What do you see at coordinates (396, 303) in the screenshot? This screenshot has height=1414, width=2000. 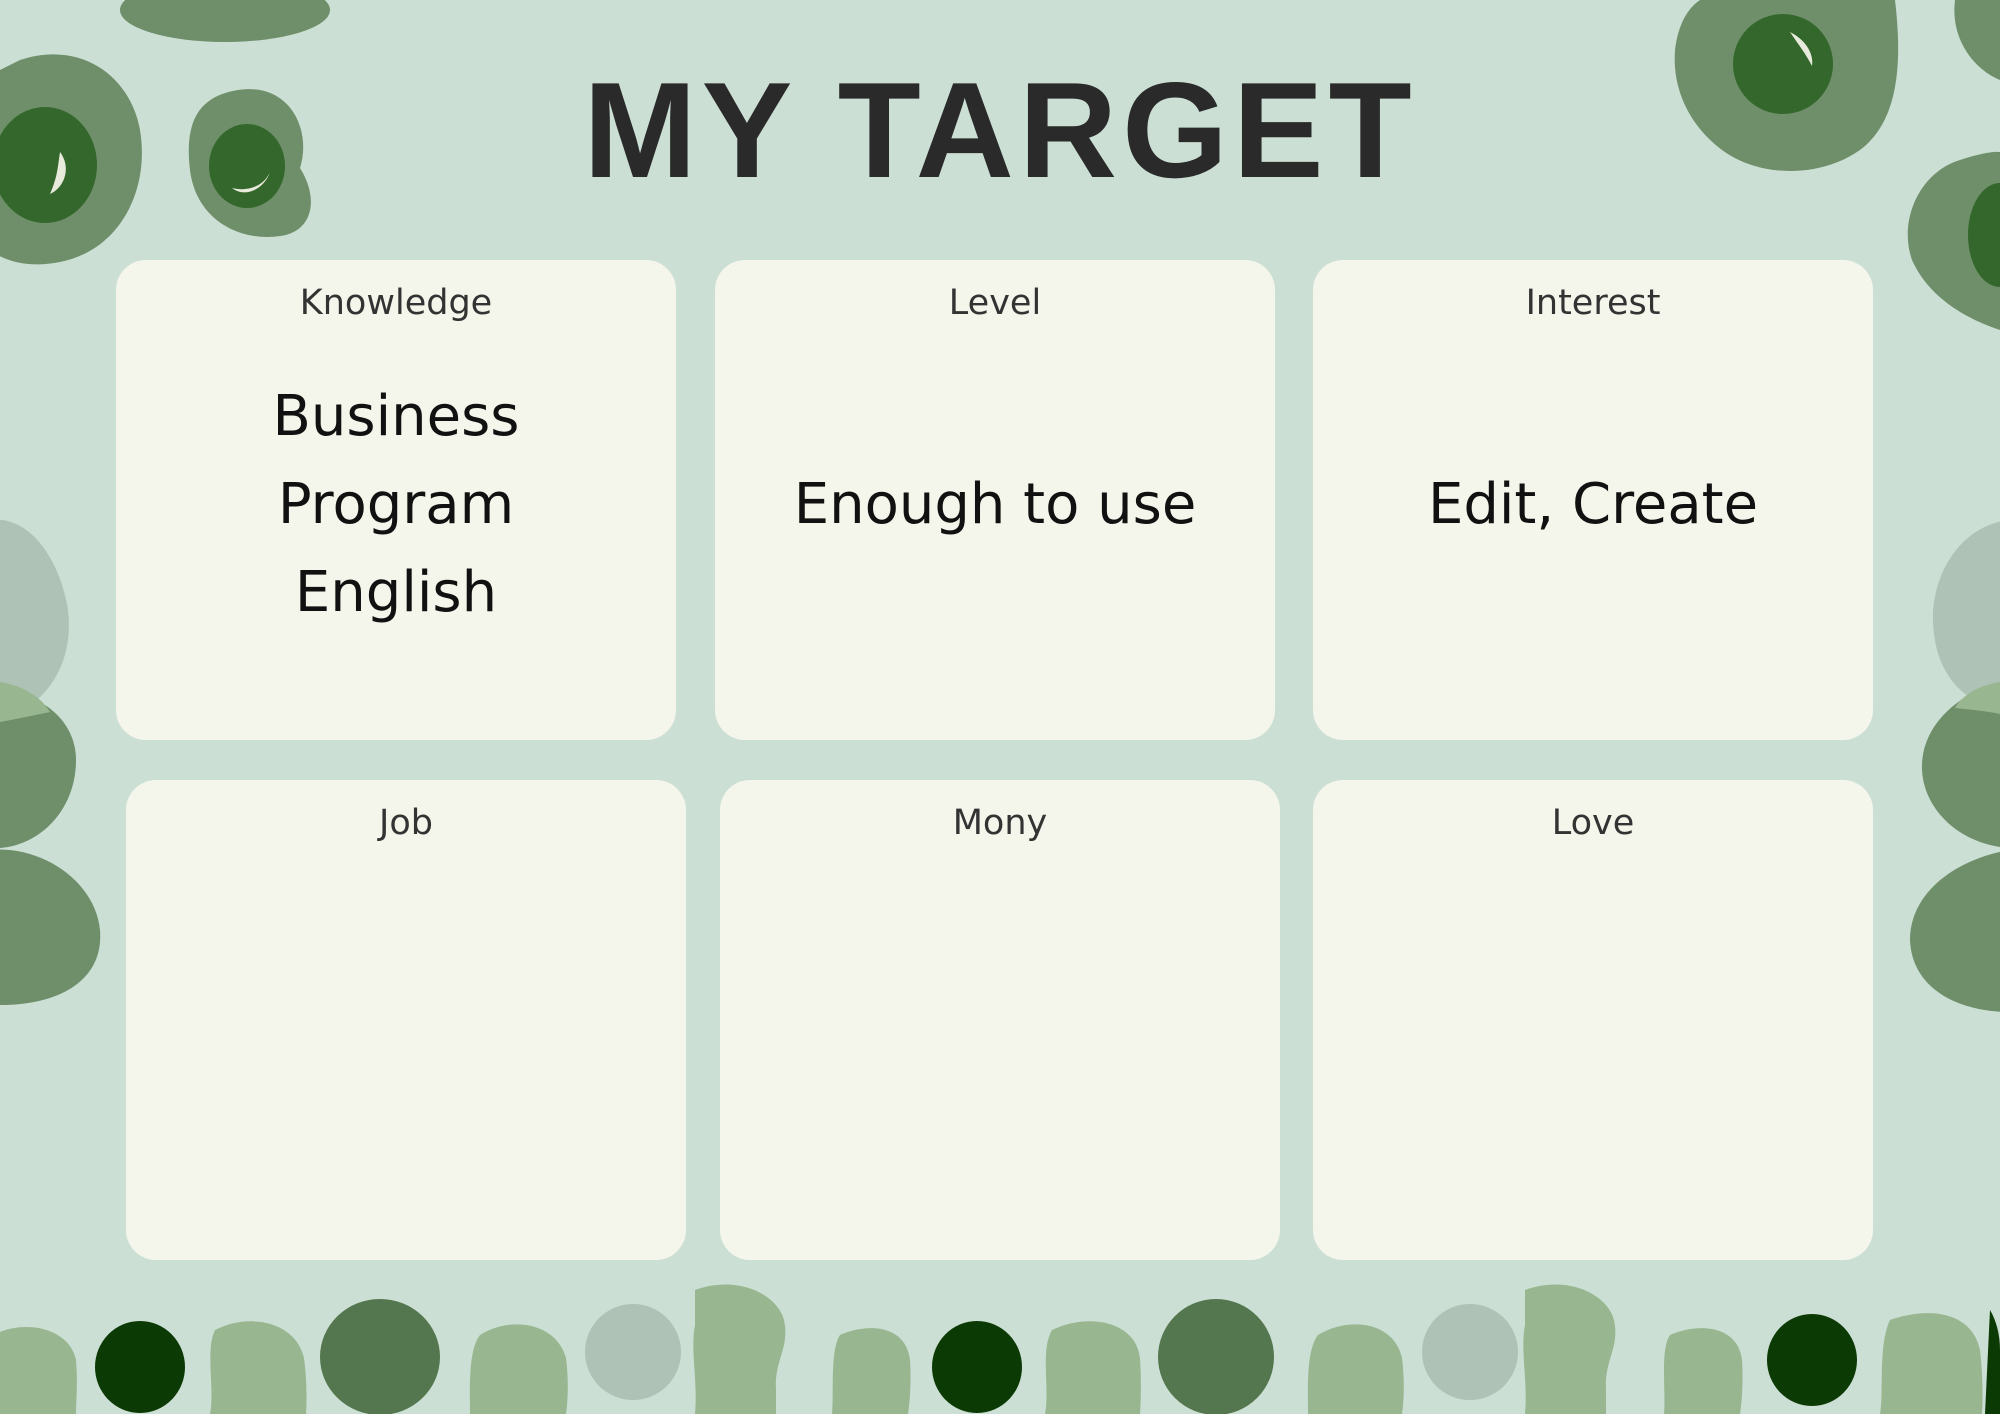 I see `card-label: Knowledge` at bounding box center [396, 303].